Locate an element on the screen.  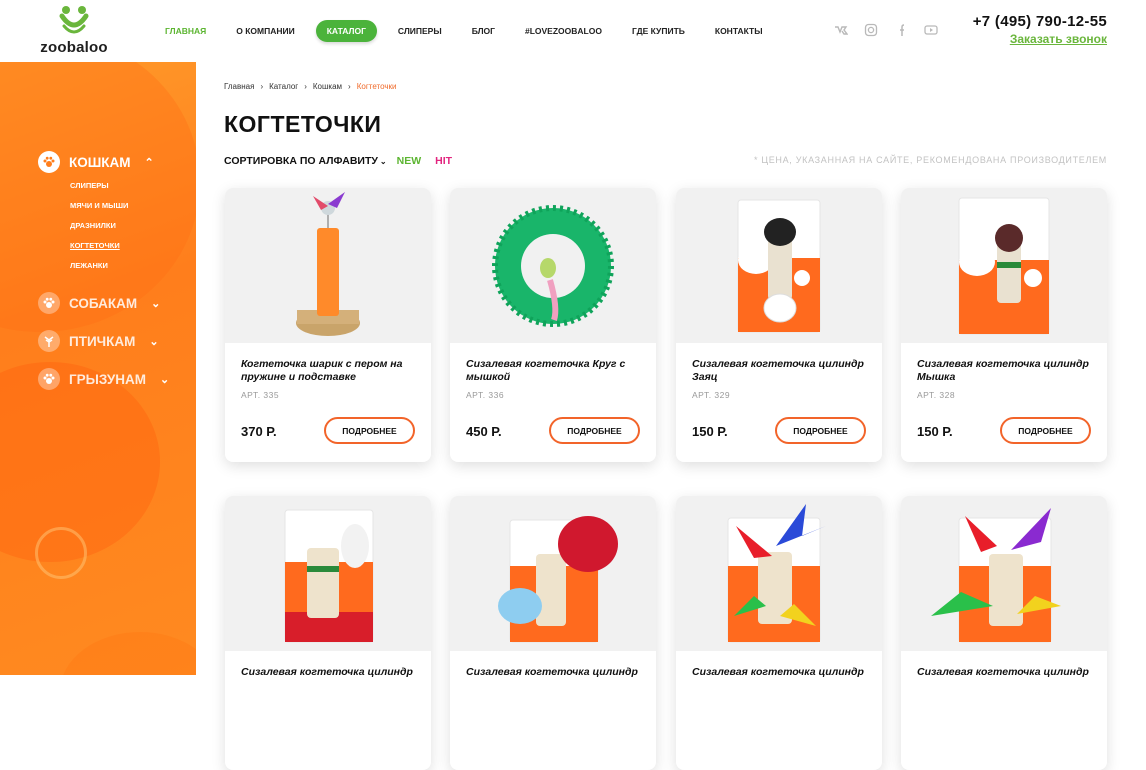
logo-frog-icon is located at coordinates (74, 20).